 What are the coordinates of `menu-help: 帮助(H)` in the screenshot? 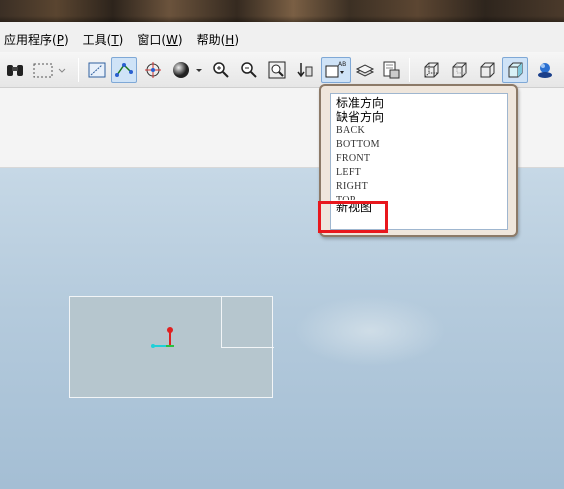 It's located at (221, 40).